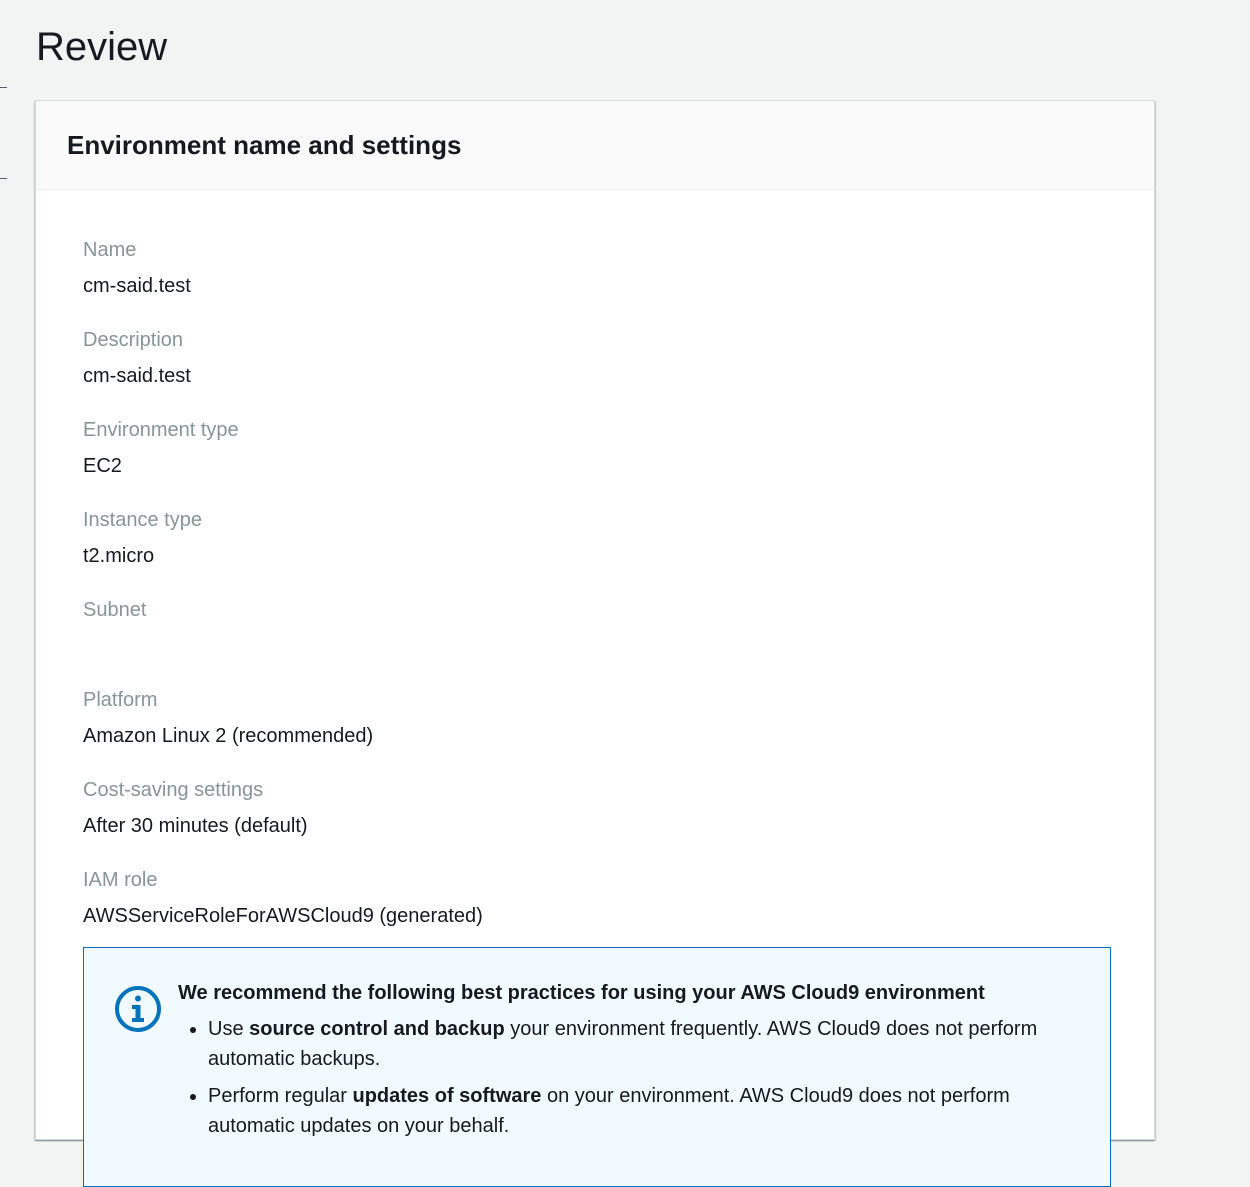 Image resolution: width=1250 pixels, height=1187 pixels. What do you see at coordinates (595, 145) in the screenshot?
I see `panel-header: Environment name and settings` at bounding box center [595, 145].